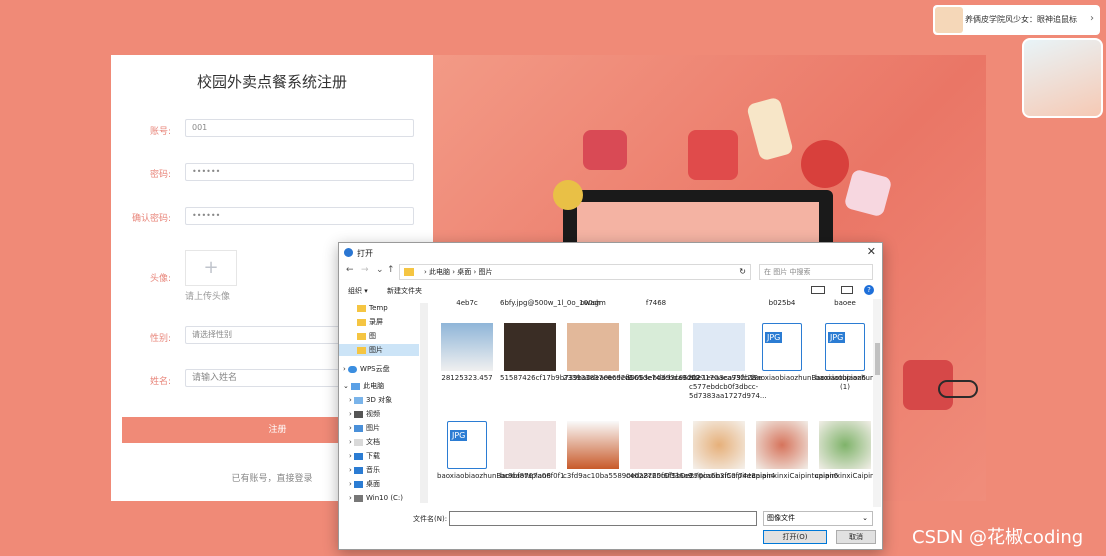  Describe the element at coordinates (809, 353) in the screenshot. I see `file-item: JPG baoxiaobiaozhunBaoxiaotupian6` at that location.